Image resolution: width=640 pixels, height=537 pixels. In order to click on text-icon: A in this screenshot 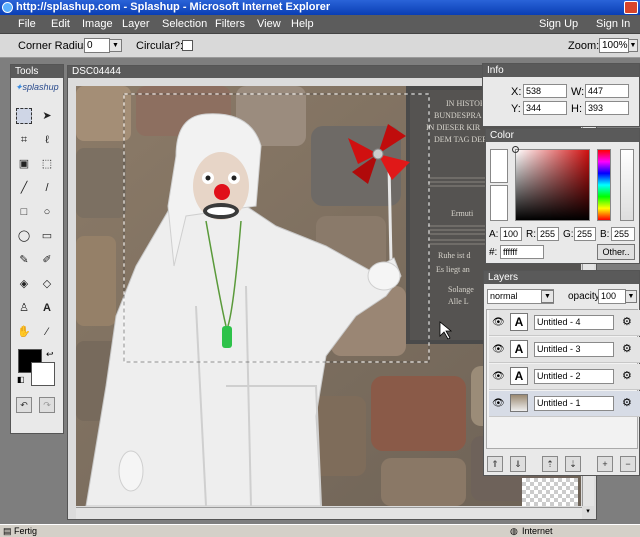, I will do `click(47, 308)`.